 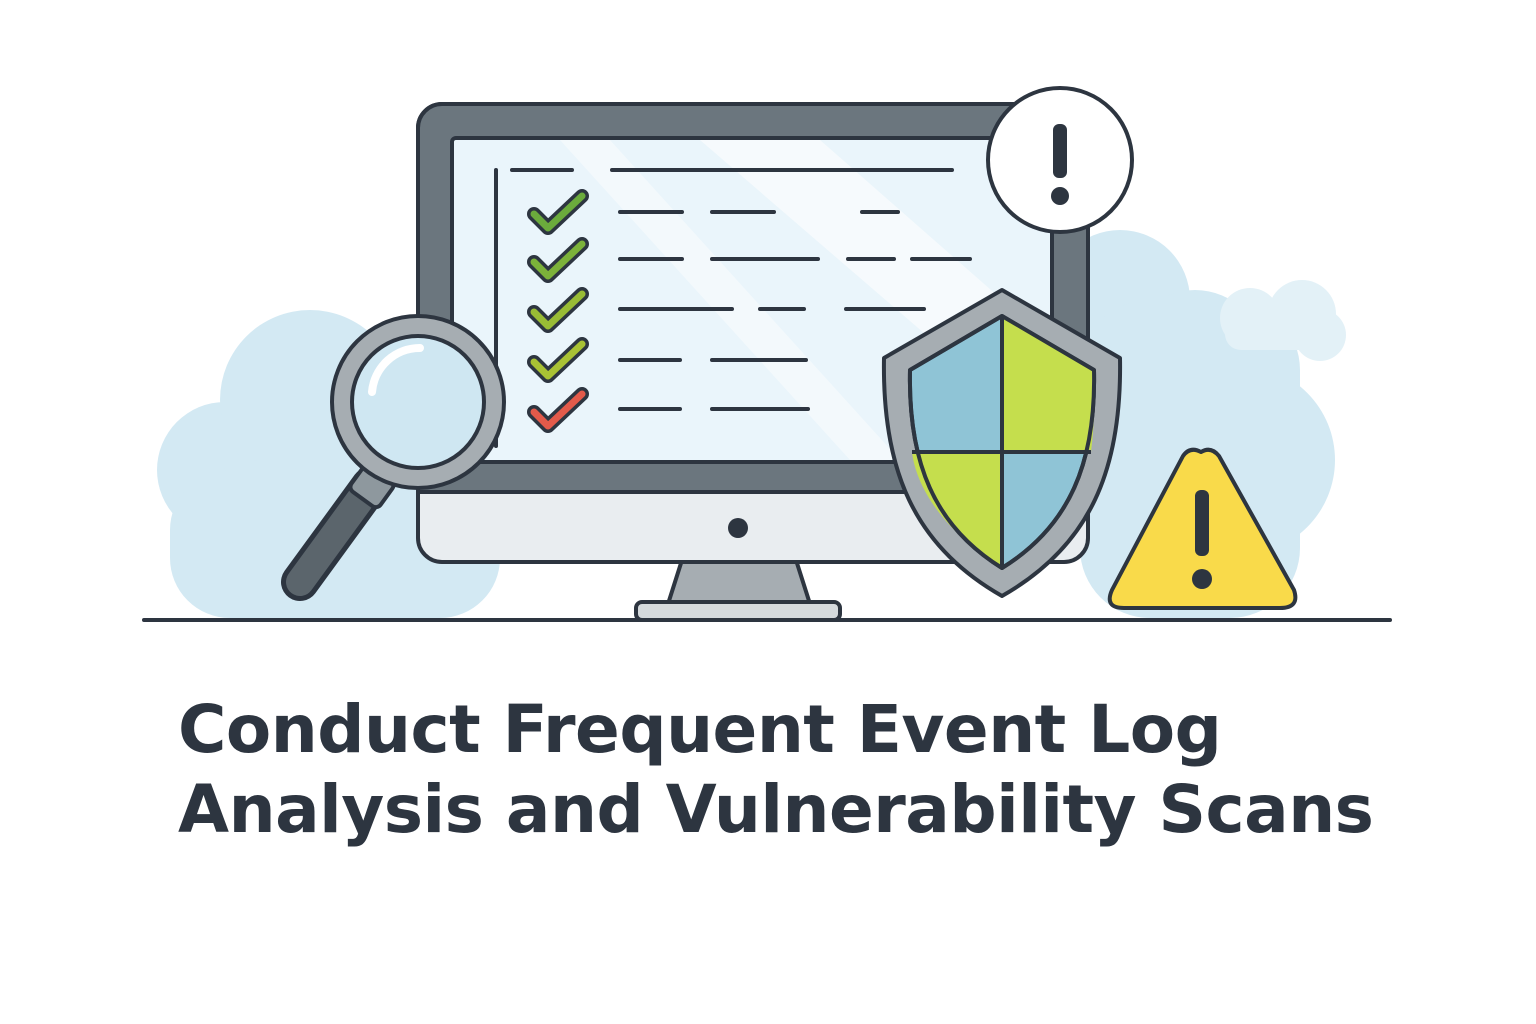 What do you see at coordinates (776, 809) in the screenshot?
I see `page-title-line-2: Analysis and Vulnerability Scans` at bounding box center [776, 809].